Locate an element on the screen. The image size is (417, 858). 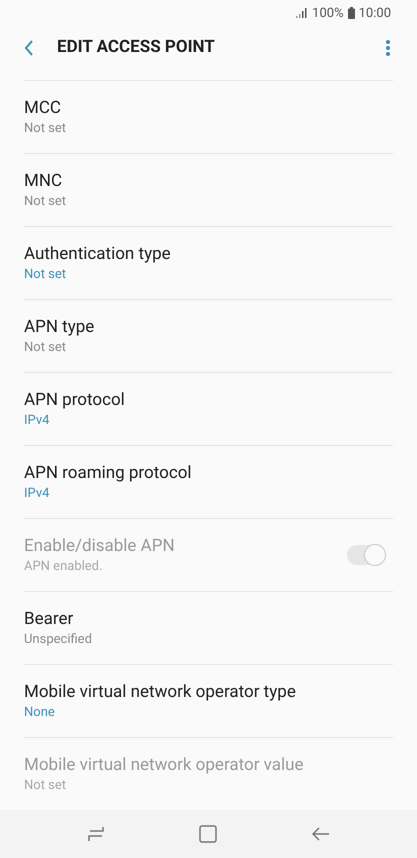
setting-row: MNC Not set is located at coordinates (208, 189).